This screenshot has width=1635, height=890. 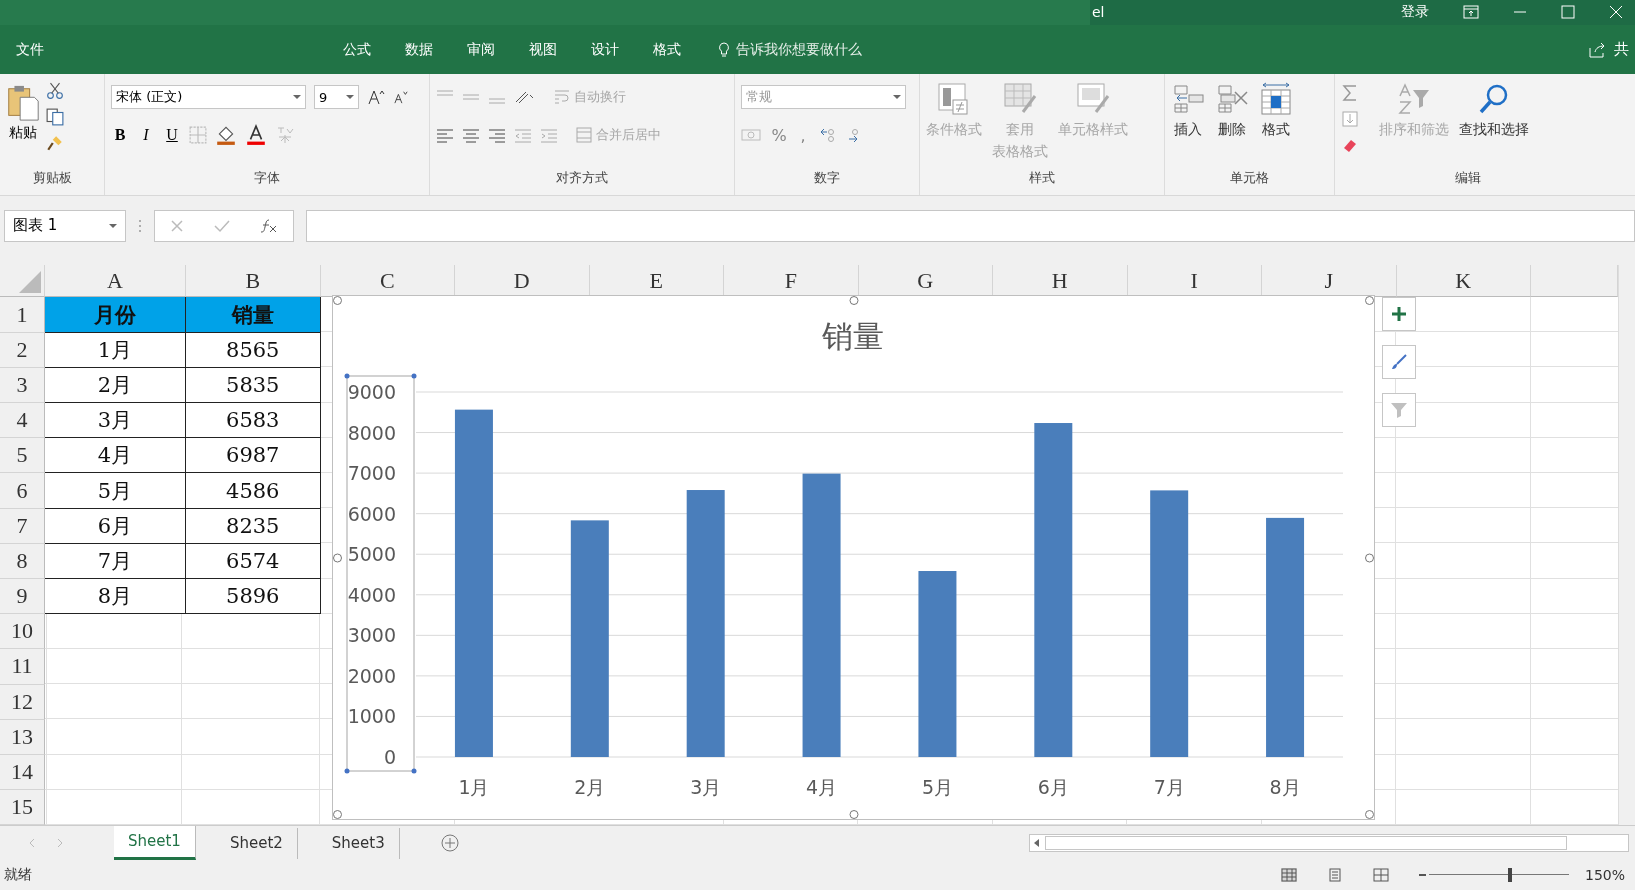 I want to click on vertical-scrollbar, so click(x=1626, y=545).